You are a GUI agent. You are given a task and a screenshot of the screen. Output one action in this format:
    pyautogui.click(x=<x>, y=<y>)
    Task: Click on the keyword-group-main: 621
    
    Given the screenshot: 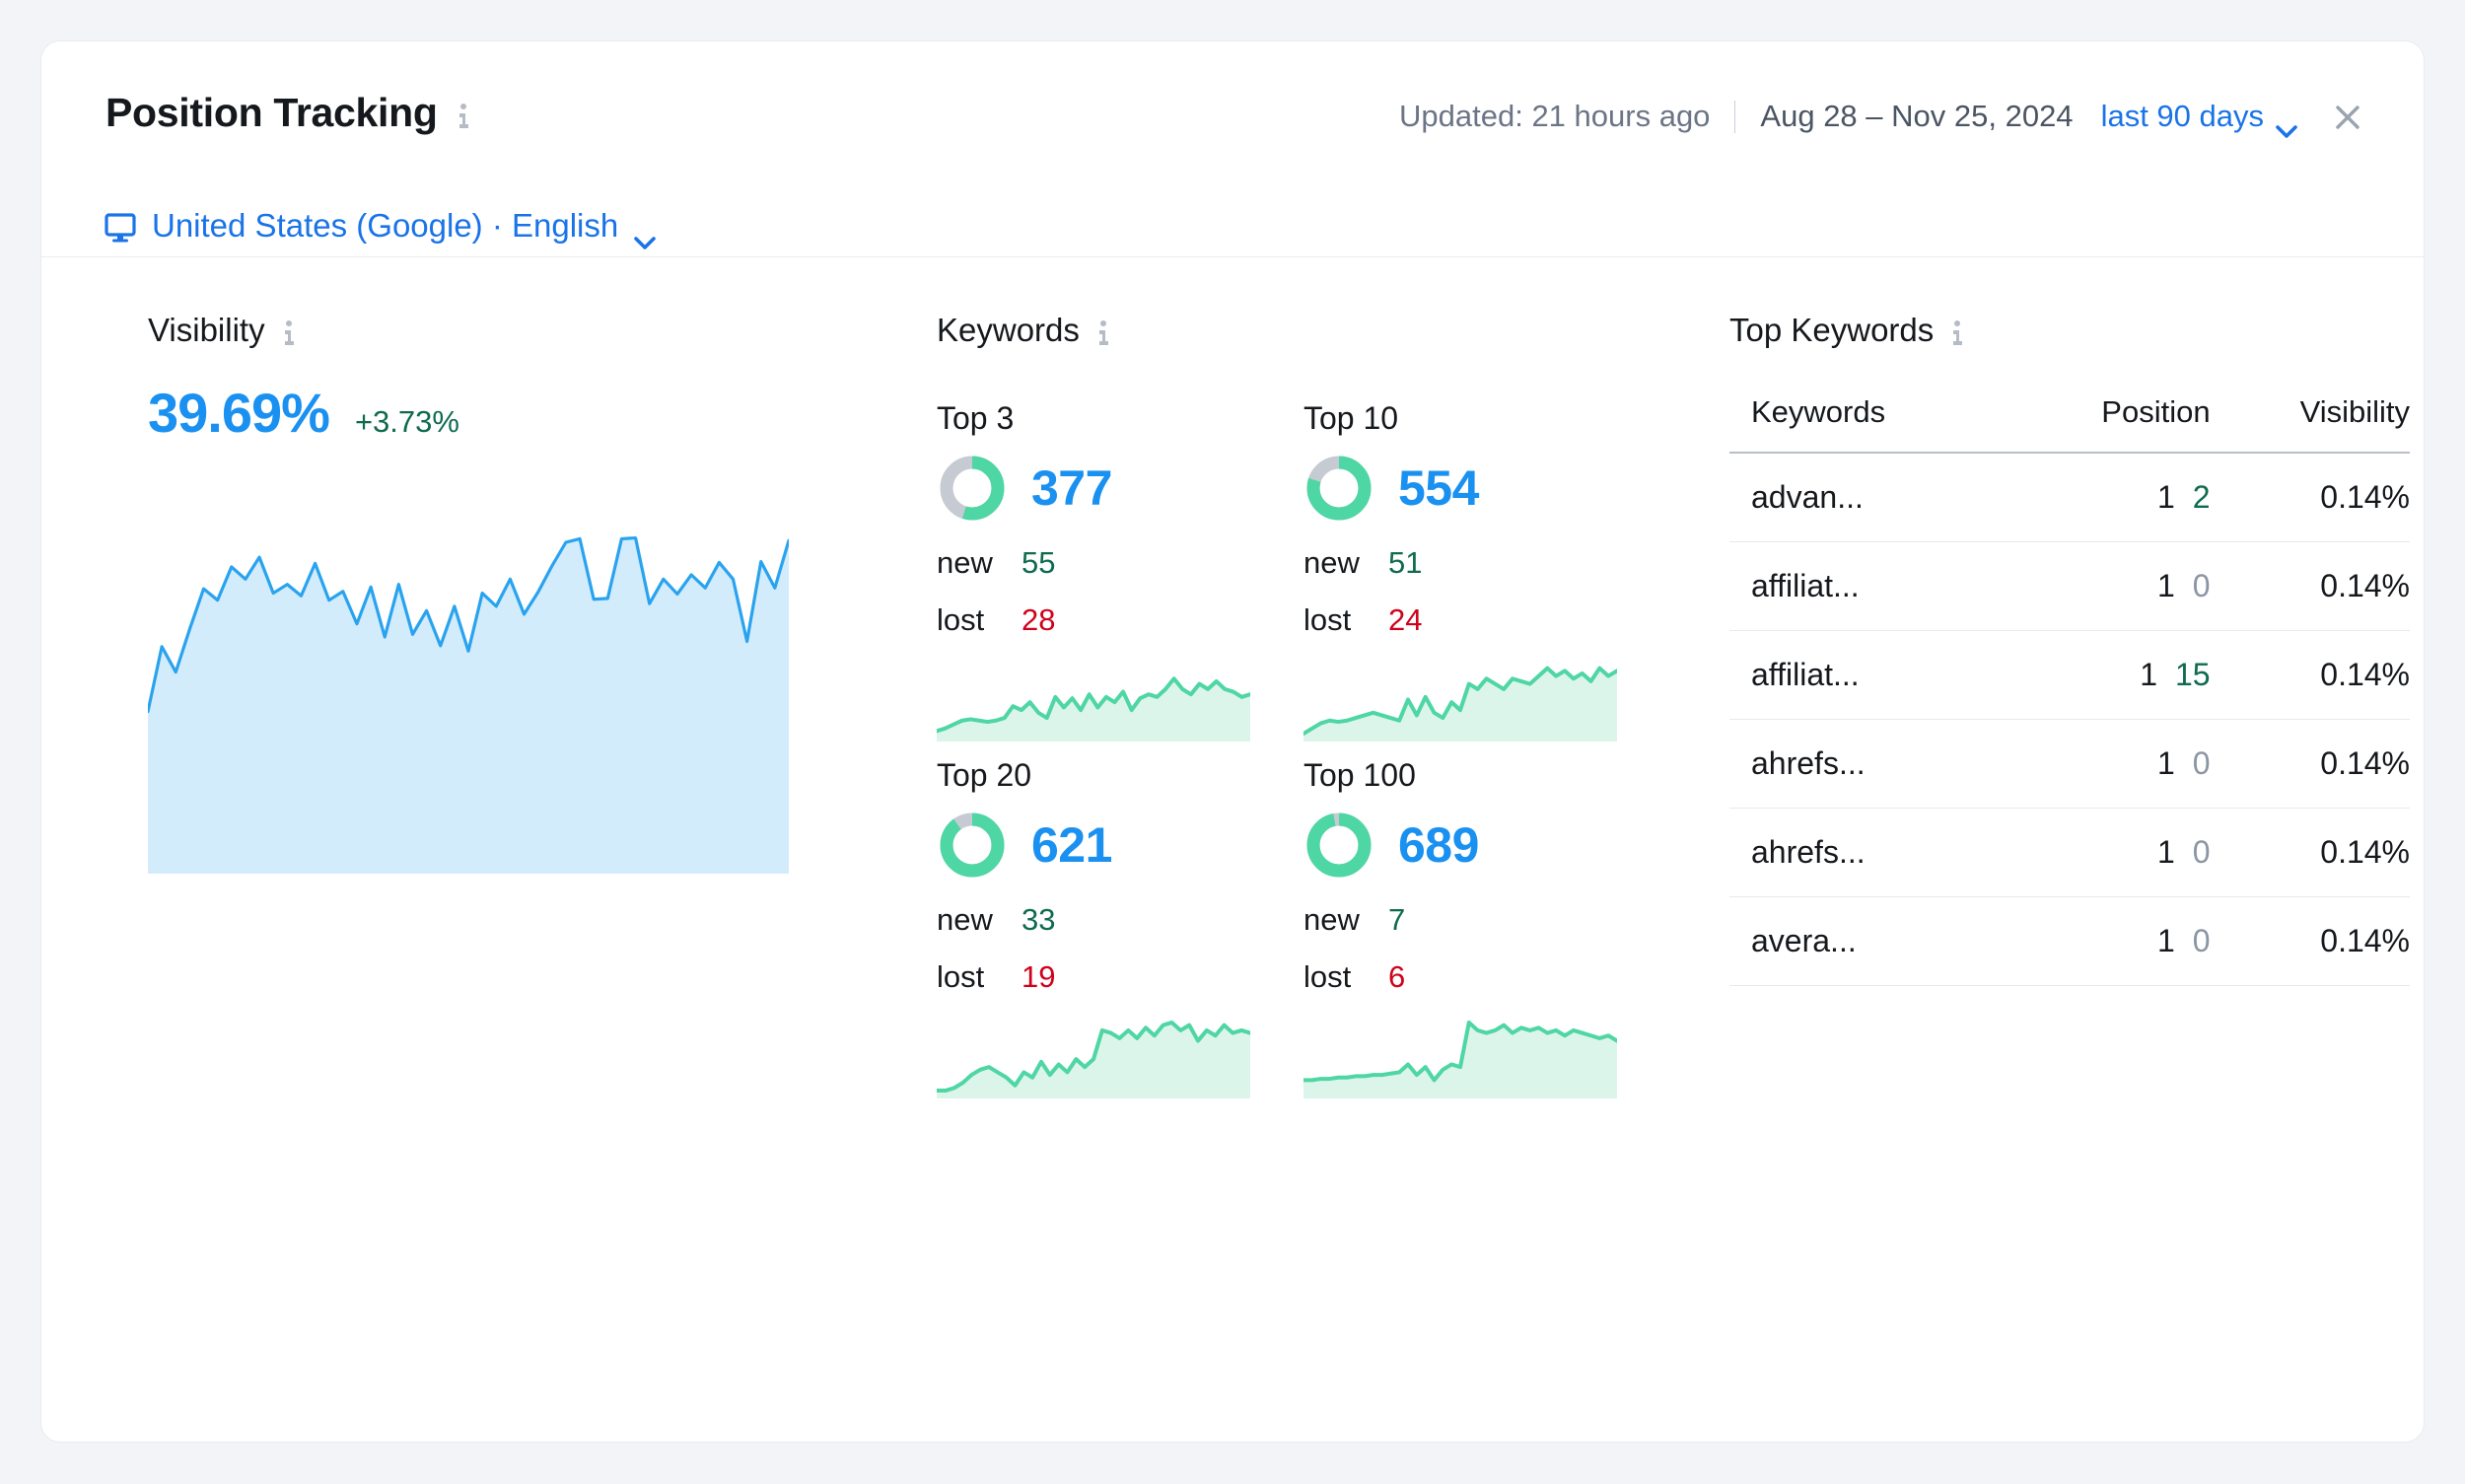 What is the action you would take?
    pyautogui.click(x=1120, y=845)
    